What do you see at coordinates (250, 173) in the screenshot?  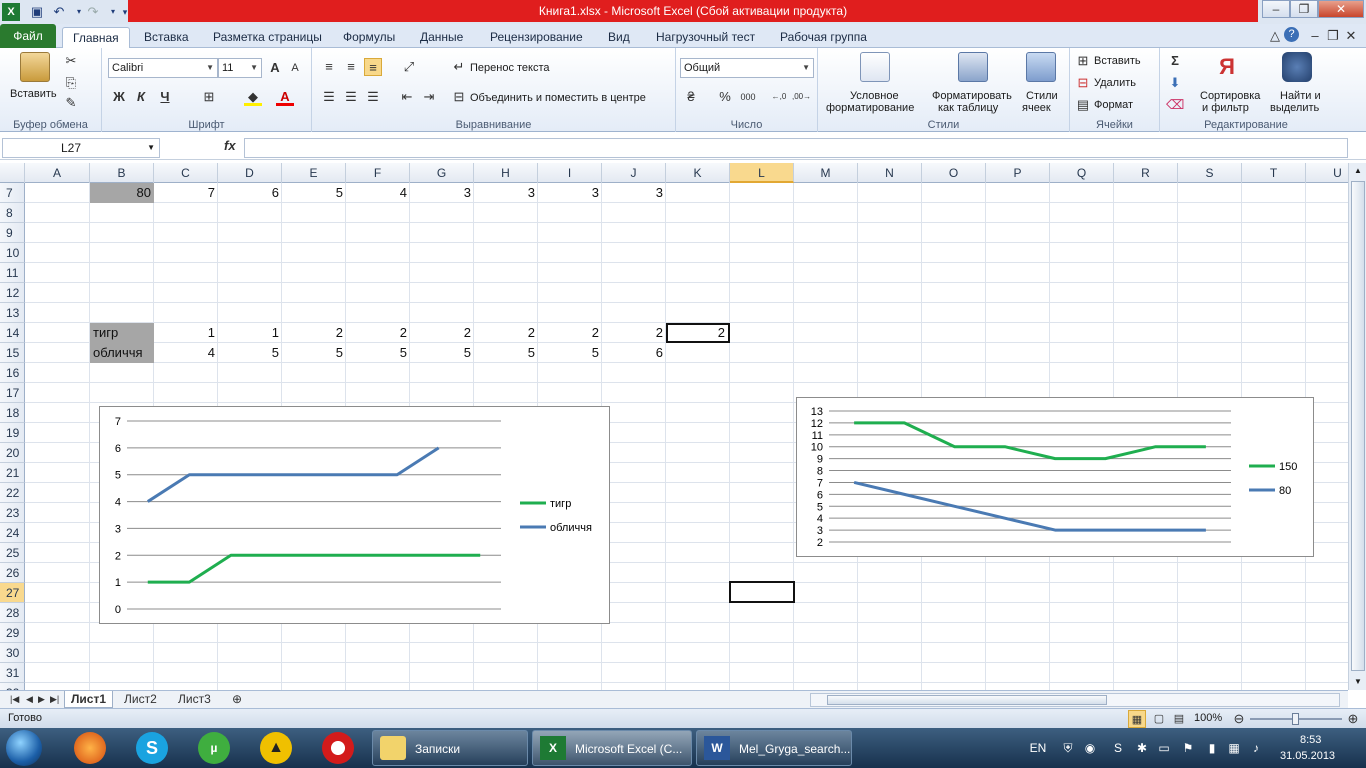 I see `column-header-D: D` at bounding box center [250, 173].